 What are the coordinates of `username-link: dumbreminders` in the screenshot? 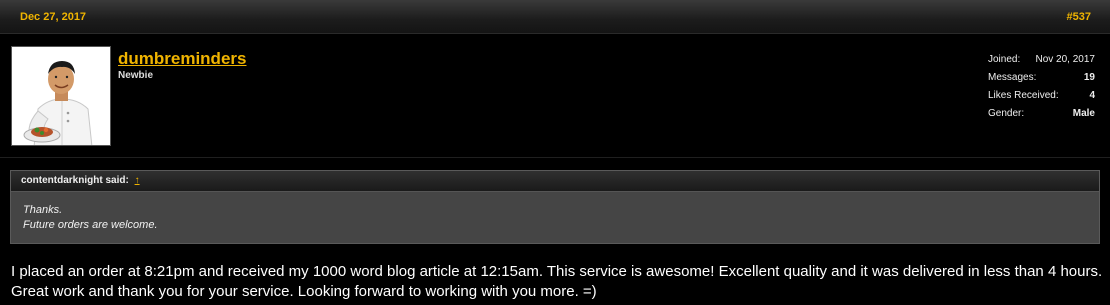 It's located at (182, 59).